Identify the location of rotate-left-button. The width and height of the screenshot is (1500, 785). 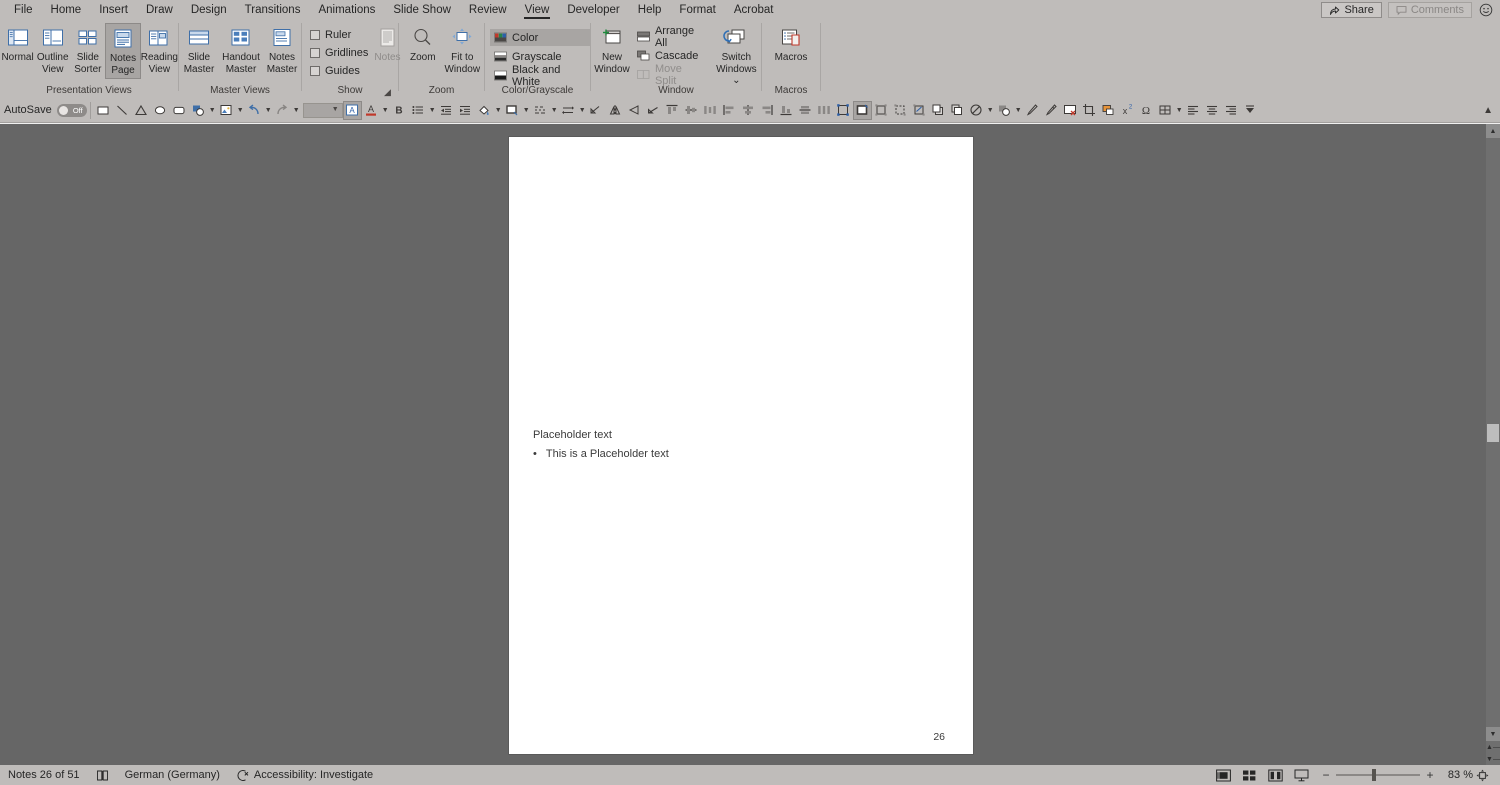
(653, 110).